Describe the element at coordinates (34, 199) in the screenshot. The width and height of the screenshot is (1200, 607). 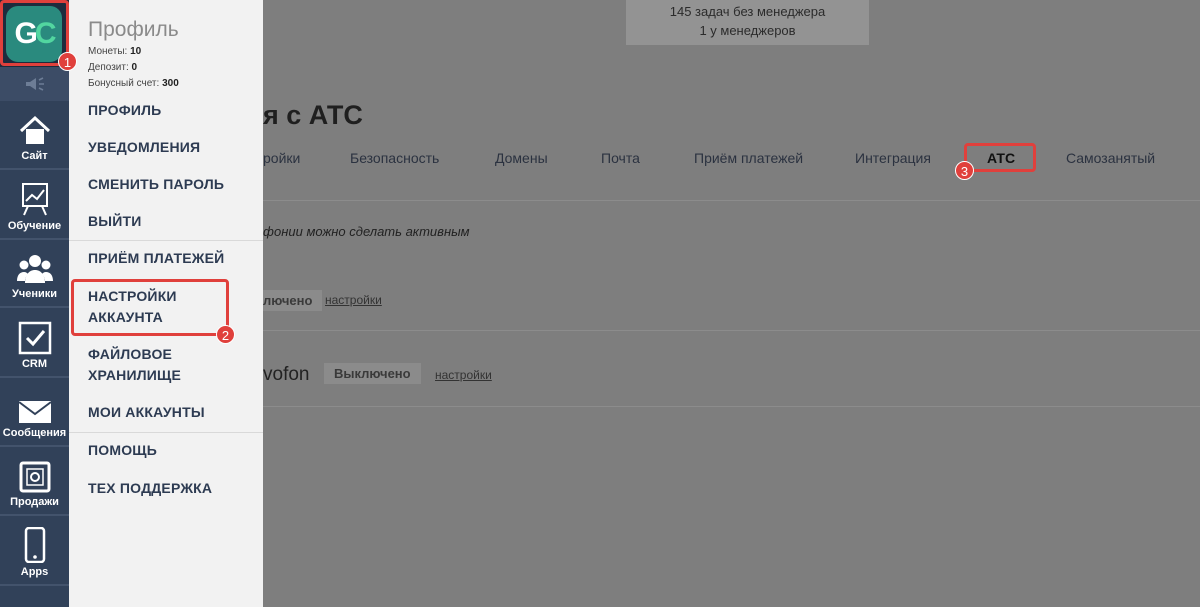
I see `chart-board-icon` at that location.